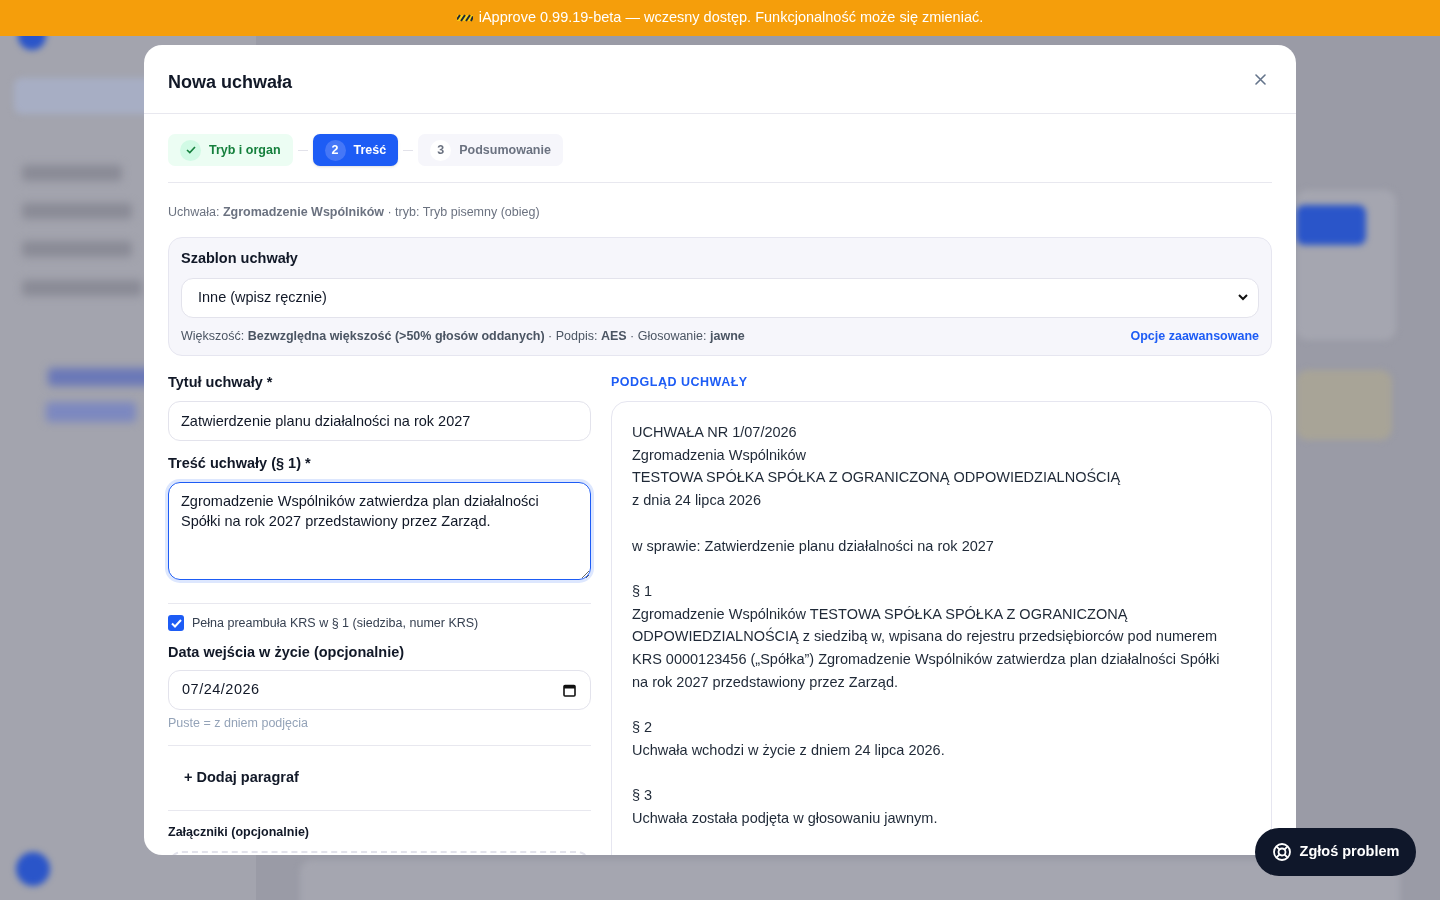  Describe the element at coordinates (1194, 336) in the screenshot. I see `advanced-options-link: Opcje zaawansowane` at that location.